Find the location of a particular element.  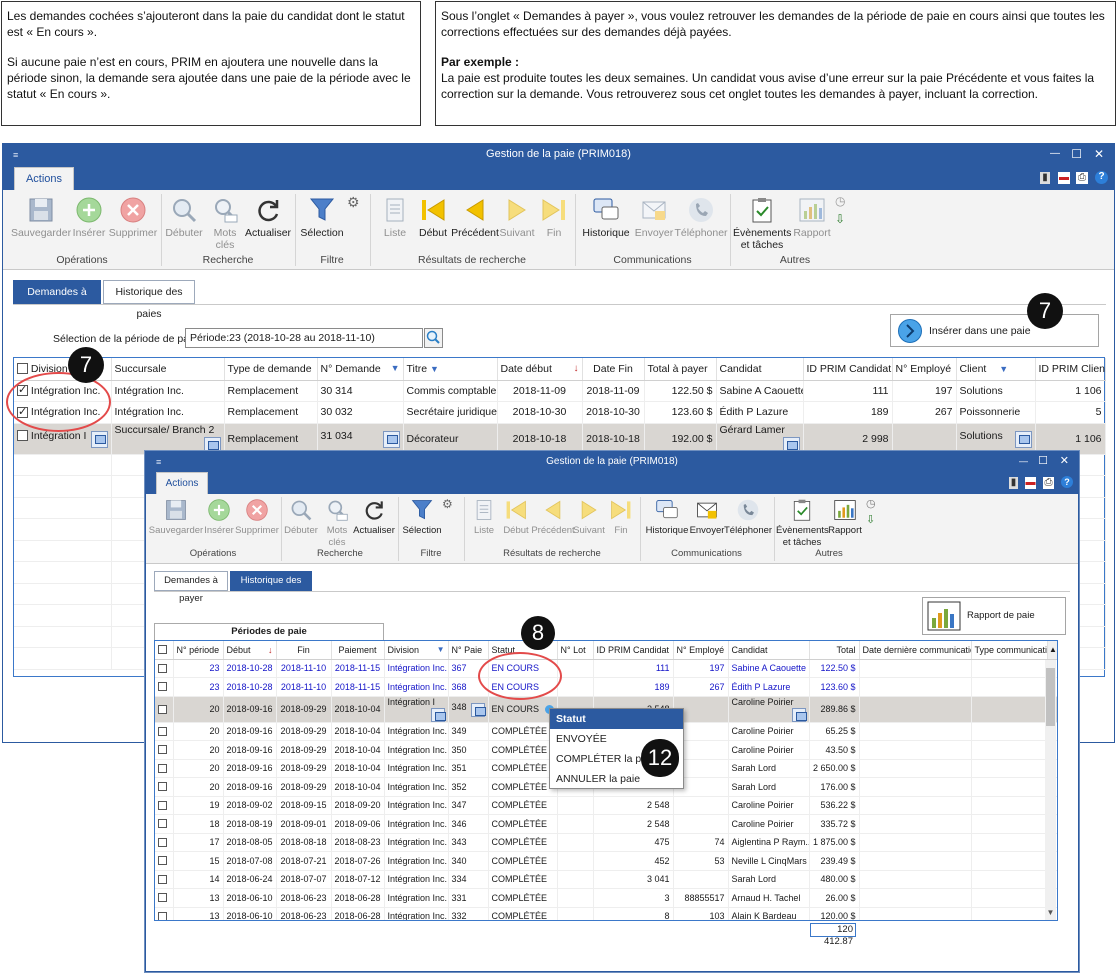

send-button: Envoyer is located at coordinates (707, 517).